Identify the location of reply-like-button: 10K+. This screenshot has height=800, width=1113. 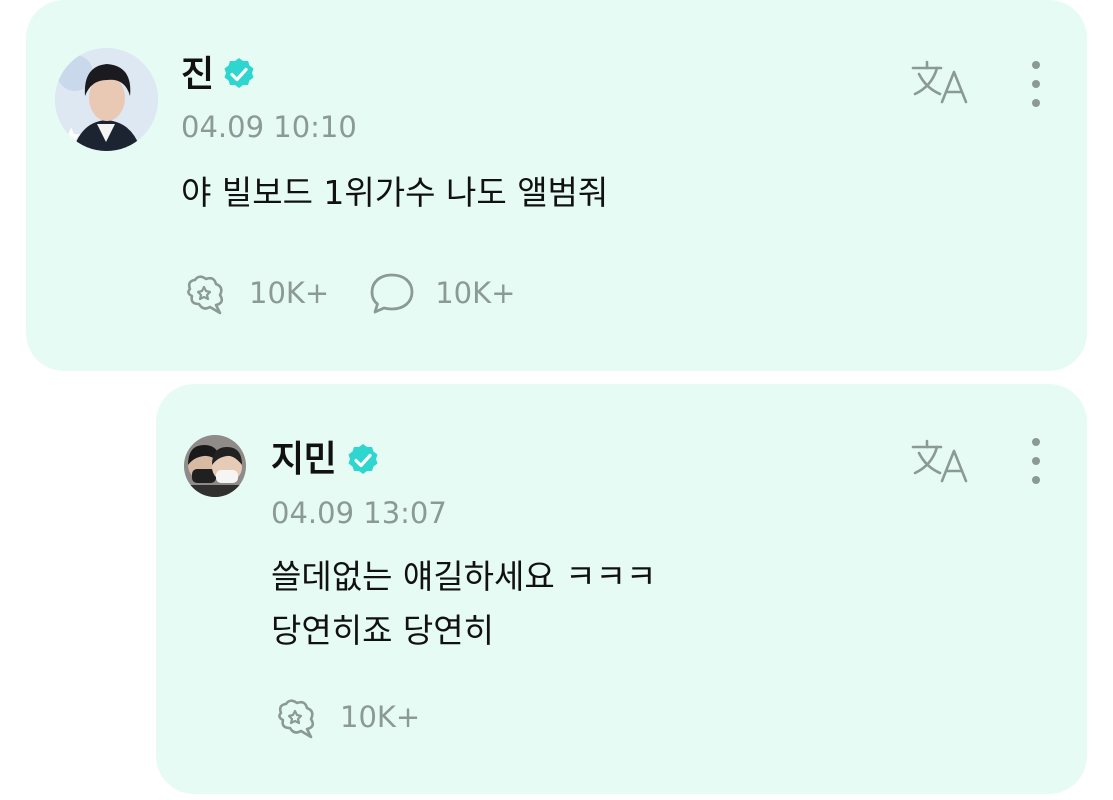
(346, 717).